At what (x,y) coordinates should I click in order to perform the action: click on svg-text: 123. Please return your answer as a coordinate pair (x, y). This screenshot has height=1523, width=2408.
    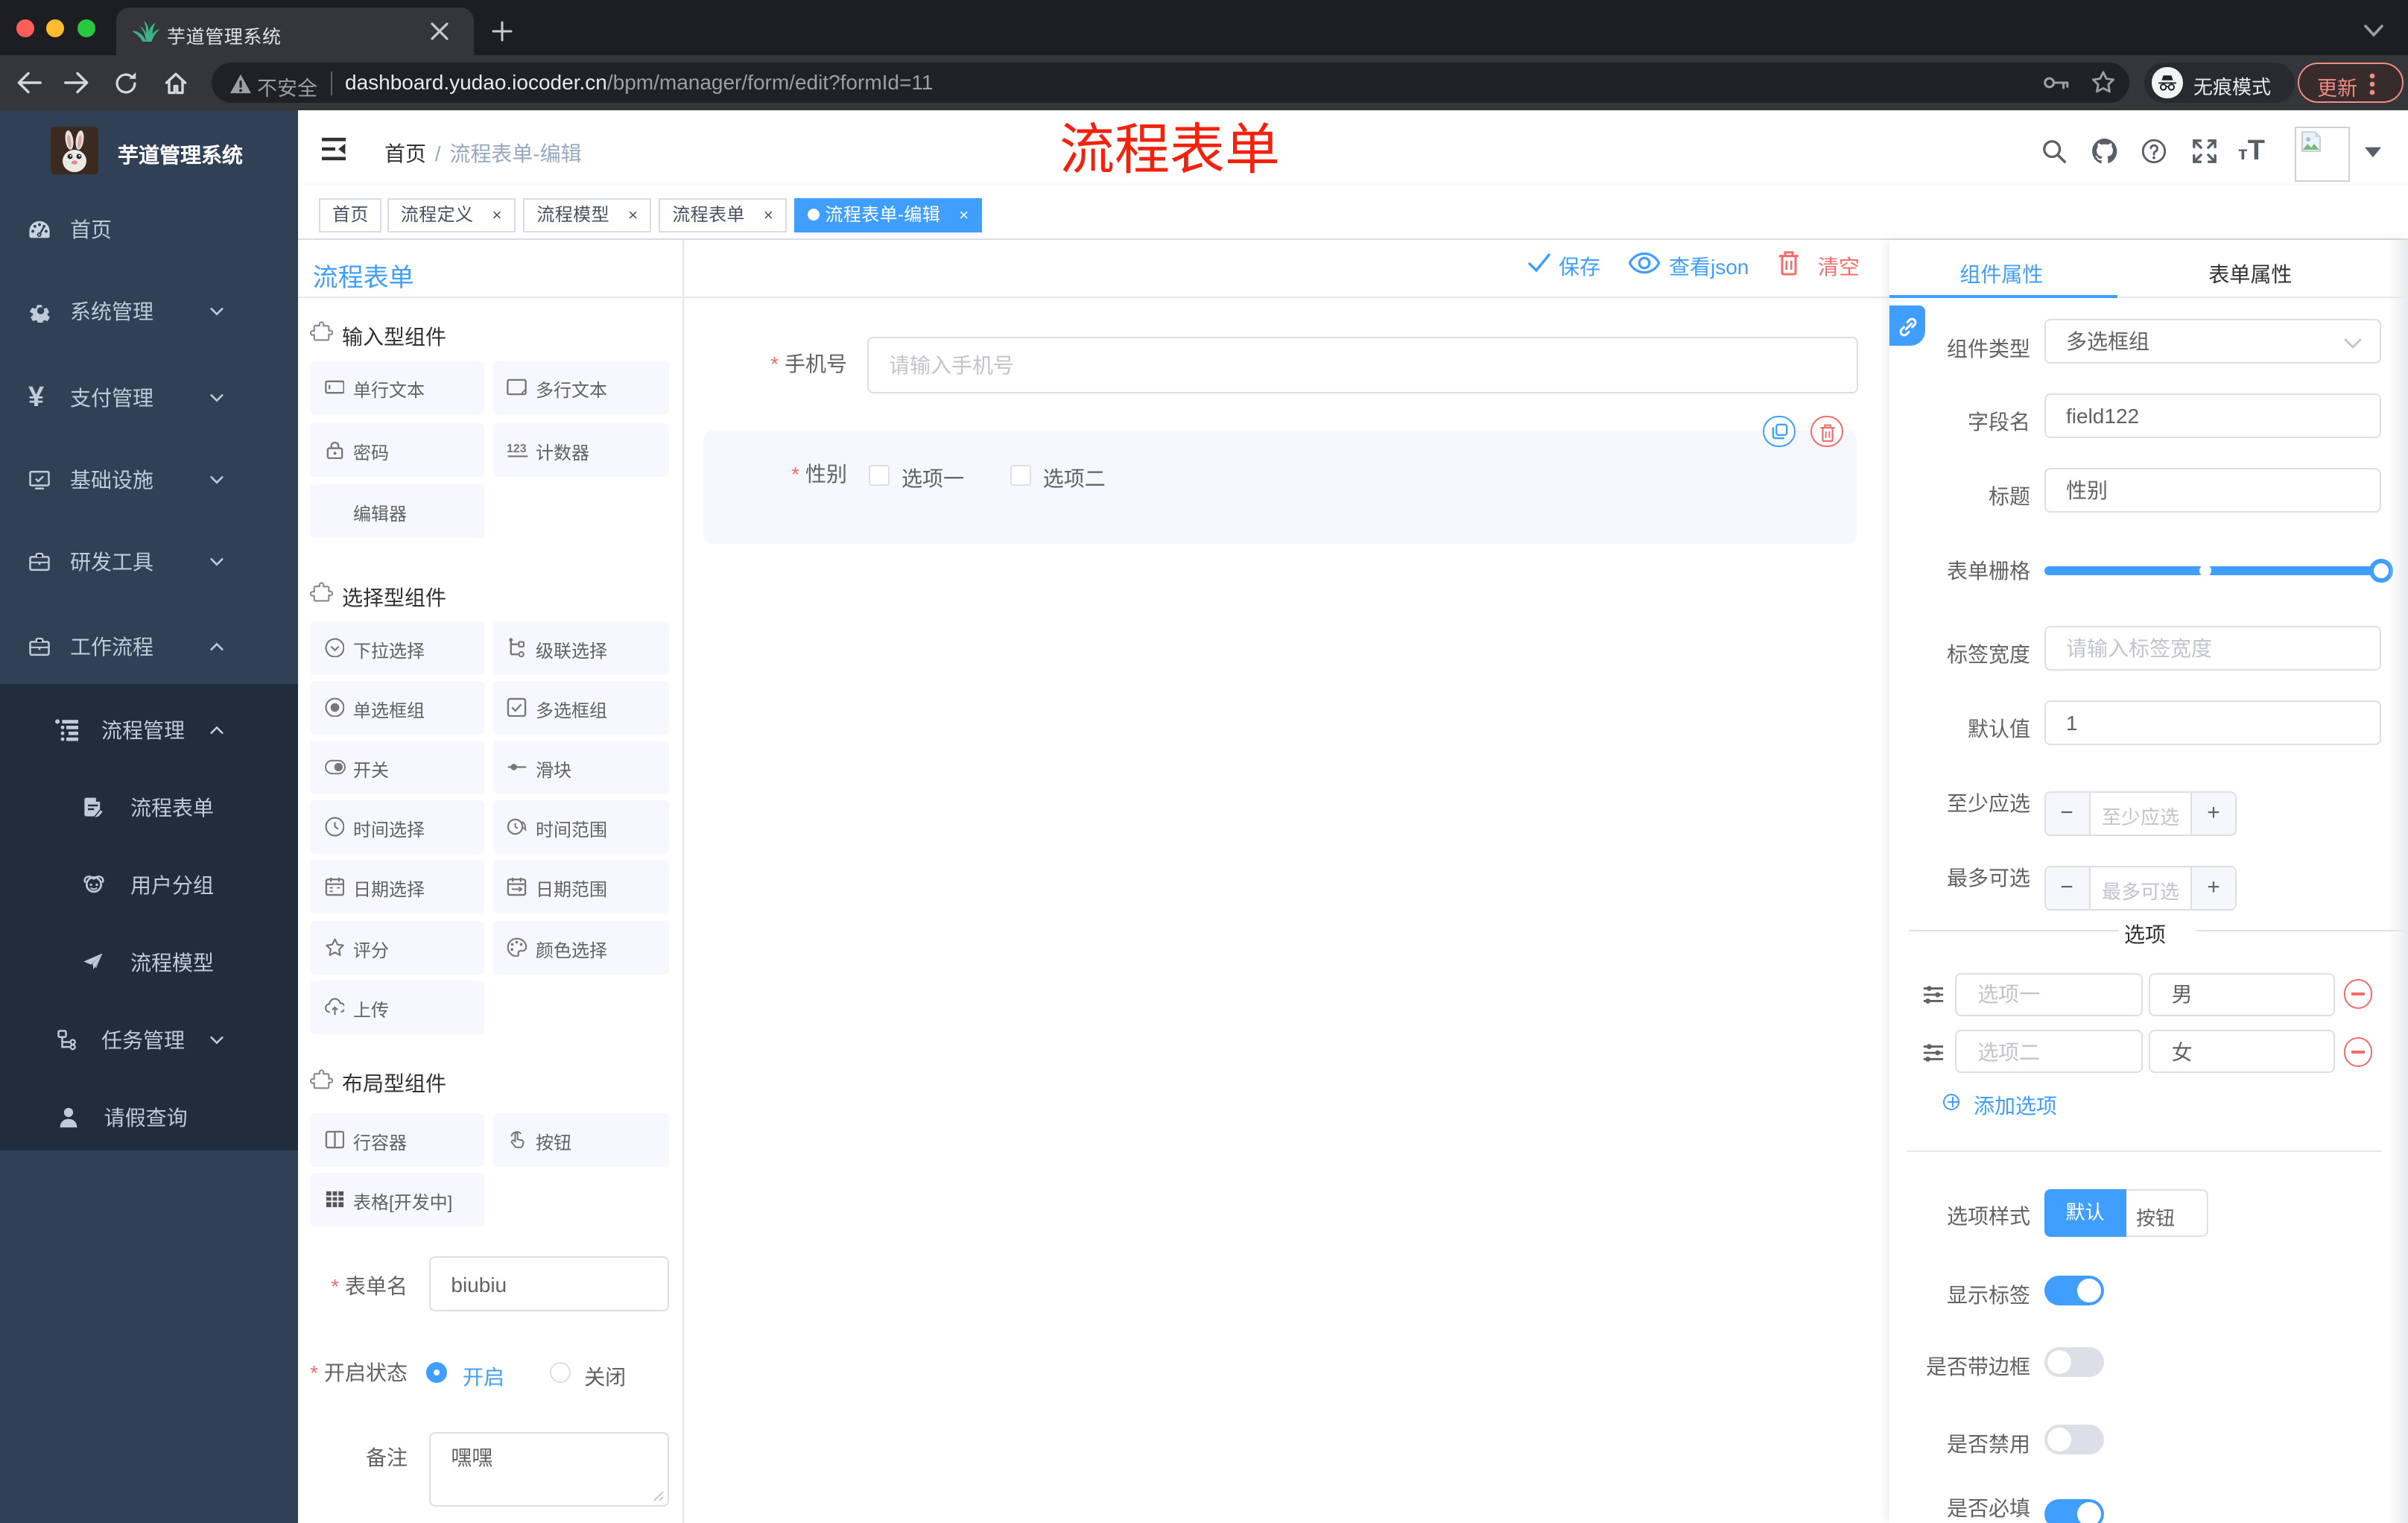
    Looking at the image, I should click on (517, 448).